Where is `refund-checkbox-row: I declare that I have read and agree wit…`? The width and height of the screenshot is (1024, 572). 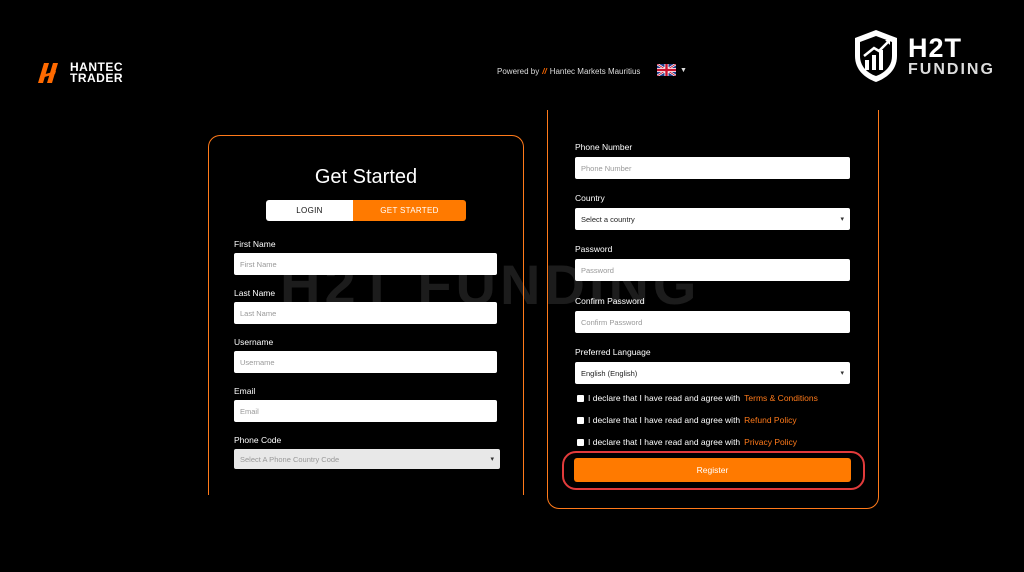 refund-checkbox-row: I declare that I have read and agree wit… is located at coordinates (687, 420).